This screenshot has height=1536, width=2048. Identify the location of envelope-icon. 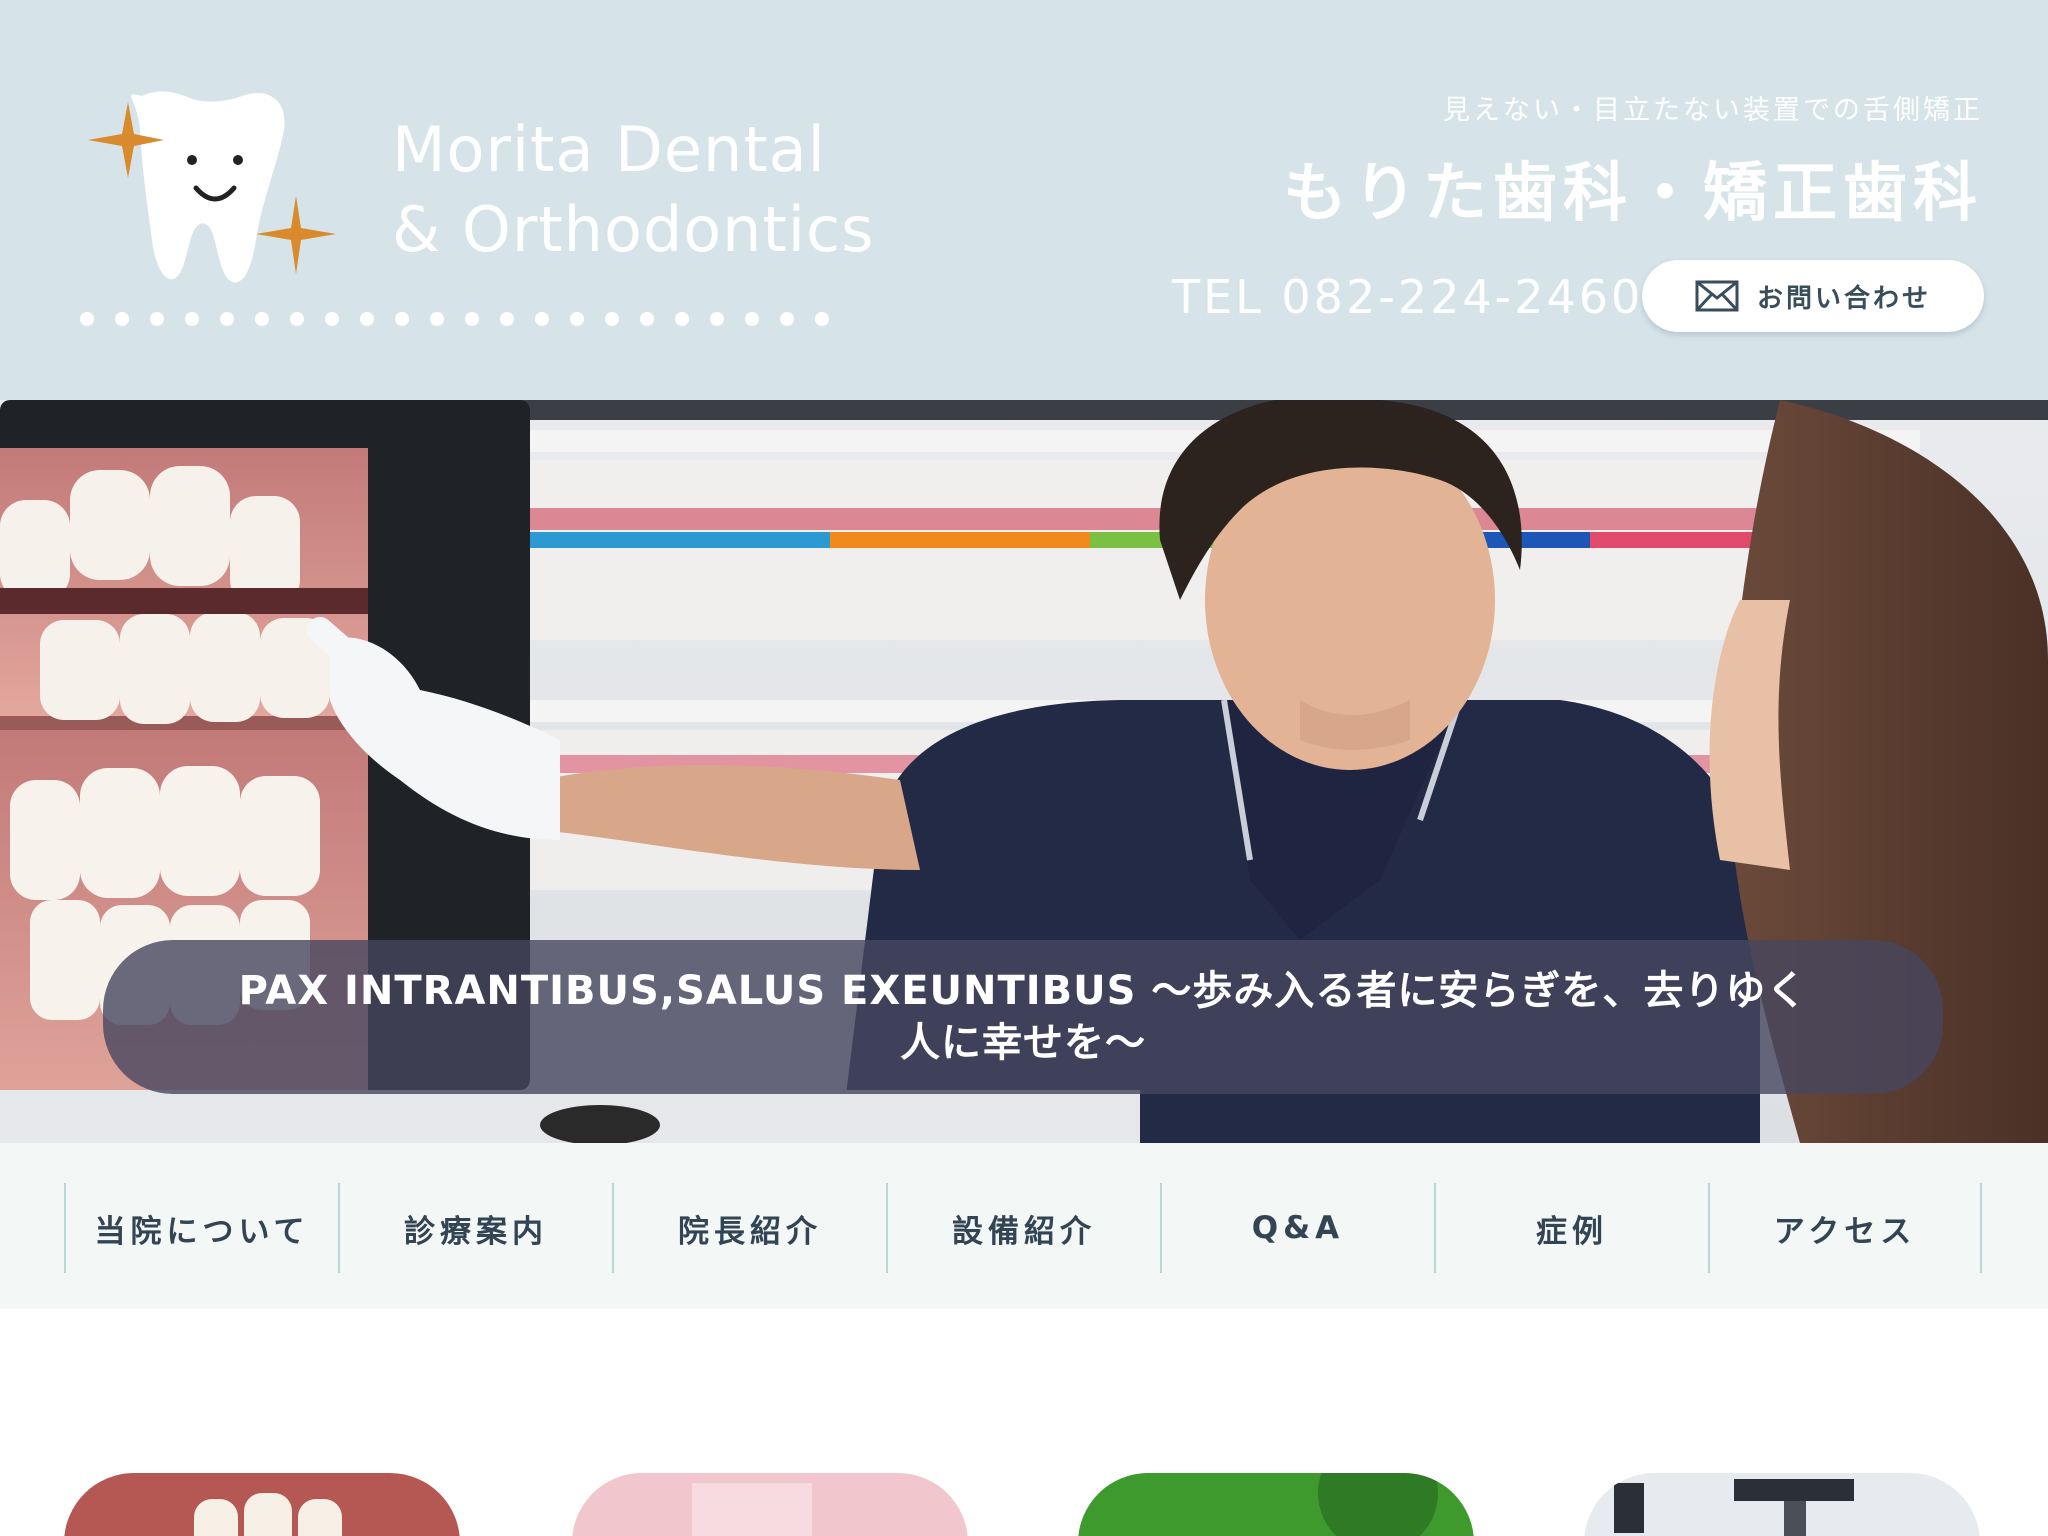
(1717, 296).